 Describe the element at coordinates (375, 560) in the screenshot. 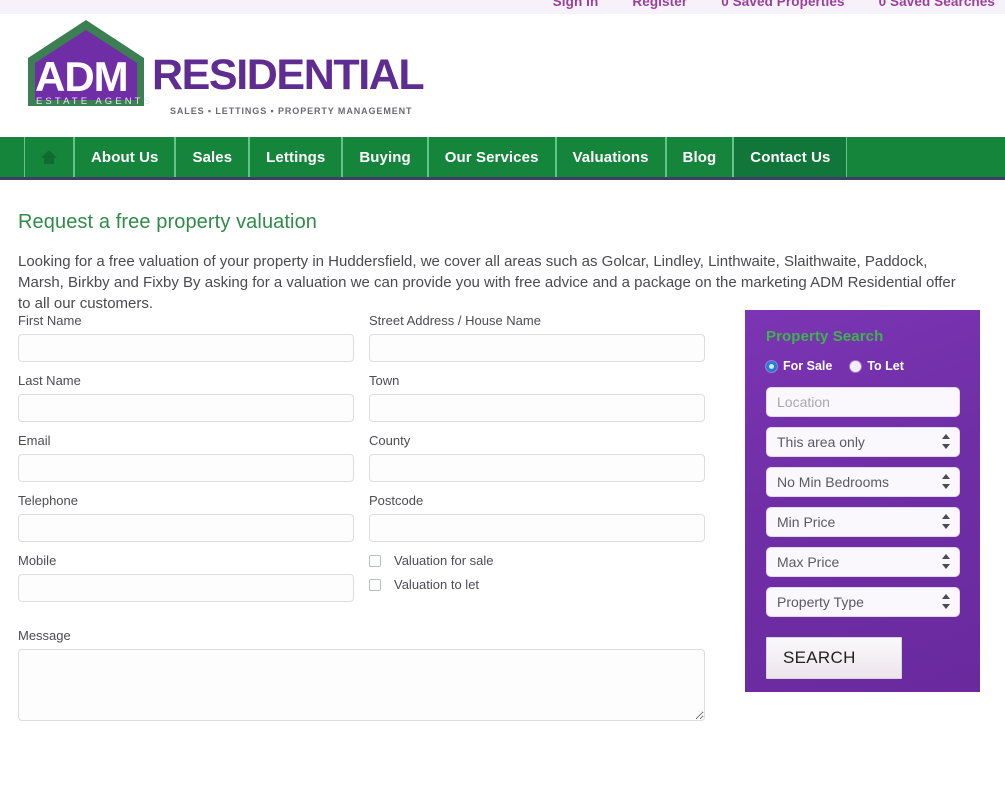

I see `valuation-for-sale-checkbox` at that location.